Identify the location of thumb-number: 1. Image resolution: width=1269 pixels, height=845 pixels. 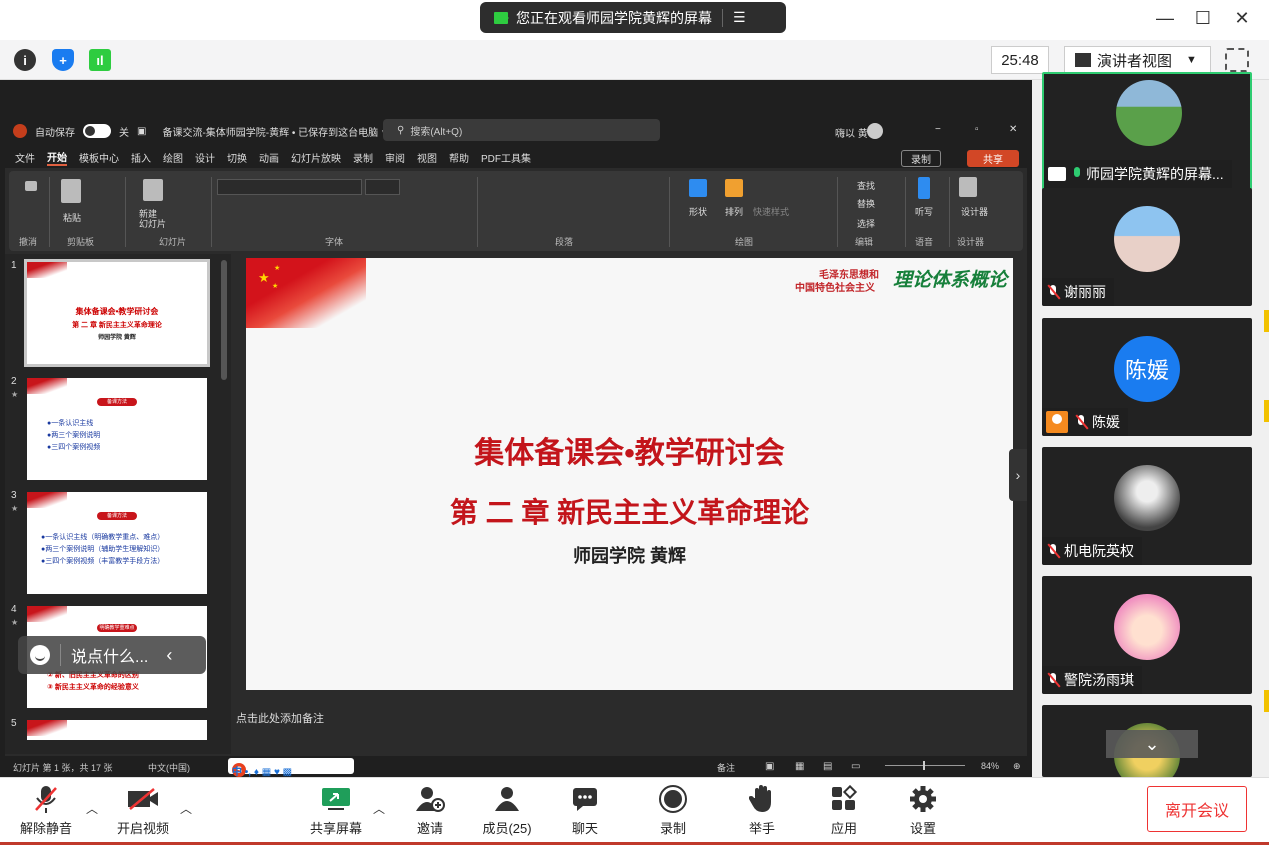
(14, 265).